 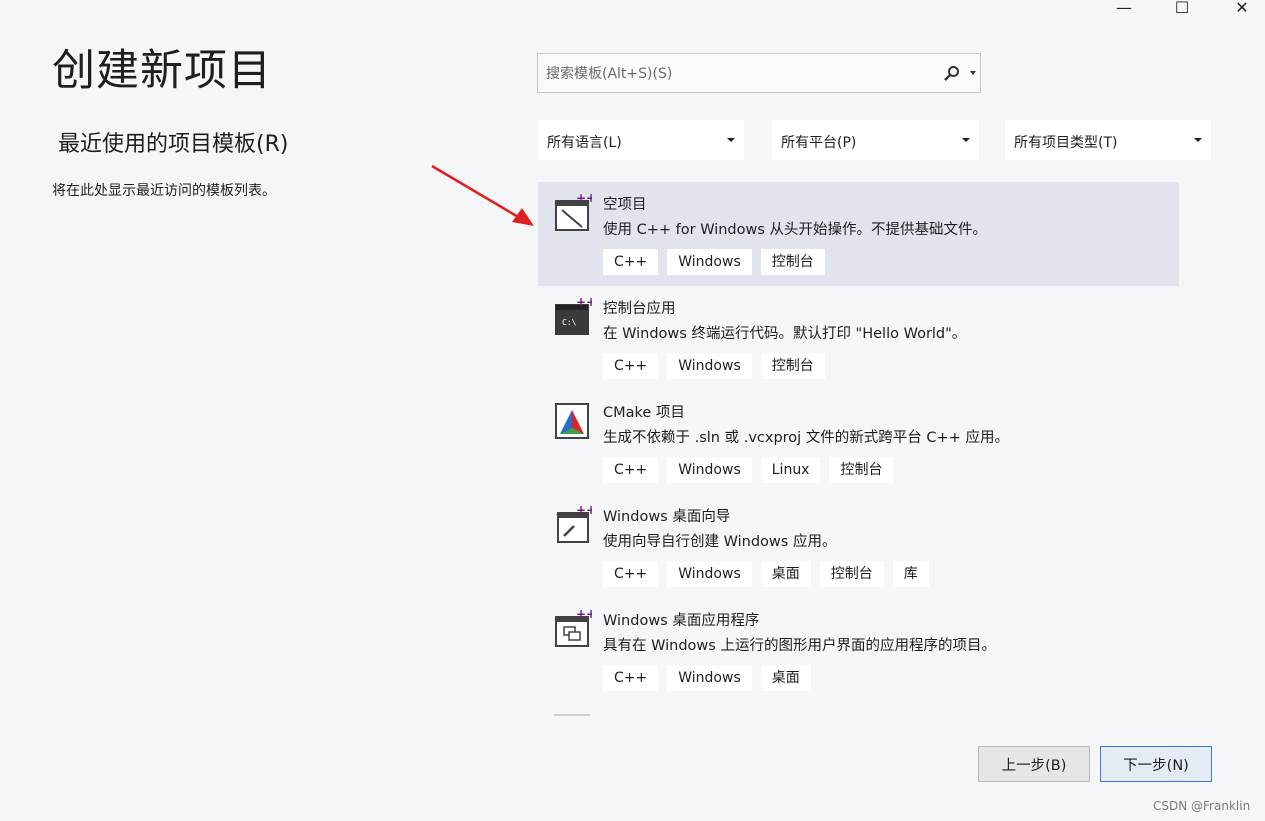 I want to click on template-tags: C++ Windows 桌面 控制台 库, so click(x=766, y=574).